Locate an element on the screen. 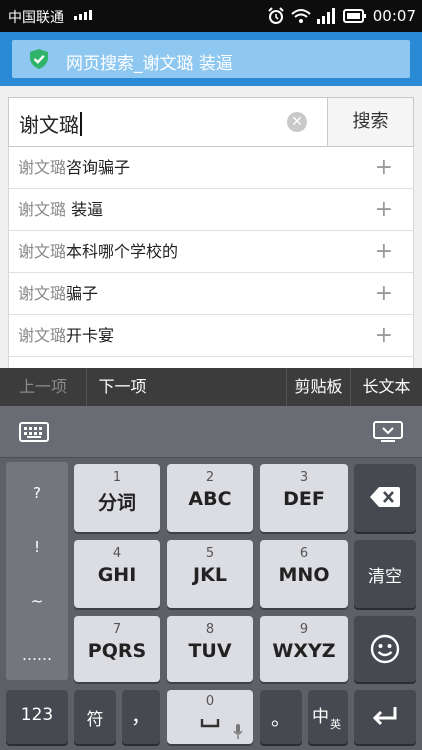 This screenshot has width=422, height=750. key-label: WXYZ is located at coordinates (304, 651).